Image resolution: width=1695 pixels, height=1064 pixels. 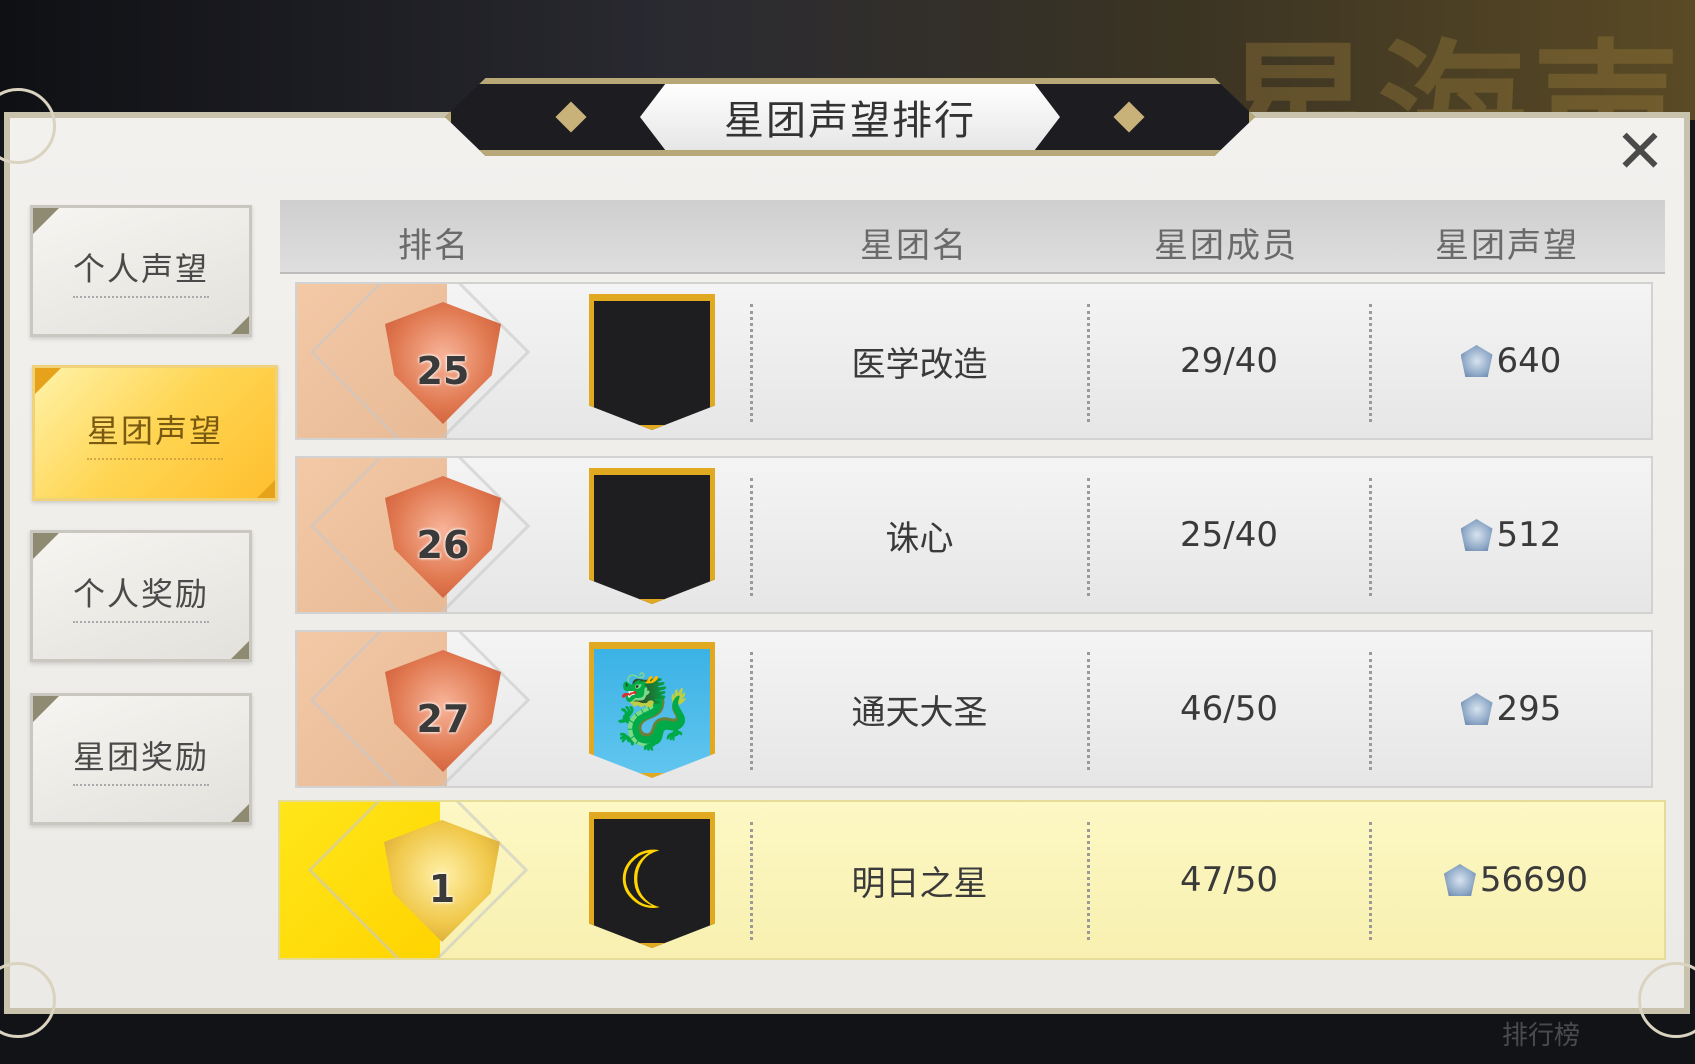 I want to click on cluster-members: 29/40, so click(x=1229, y=361).